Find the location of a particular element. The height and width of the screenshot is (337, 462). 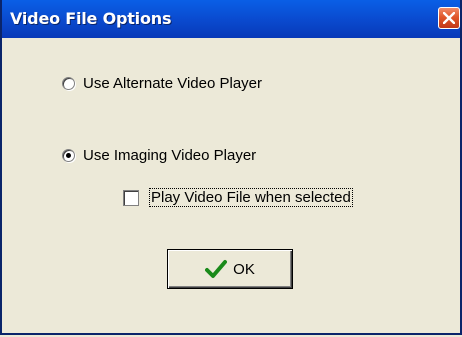

imaging-player-radio is located at coordinates (68, 155).